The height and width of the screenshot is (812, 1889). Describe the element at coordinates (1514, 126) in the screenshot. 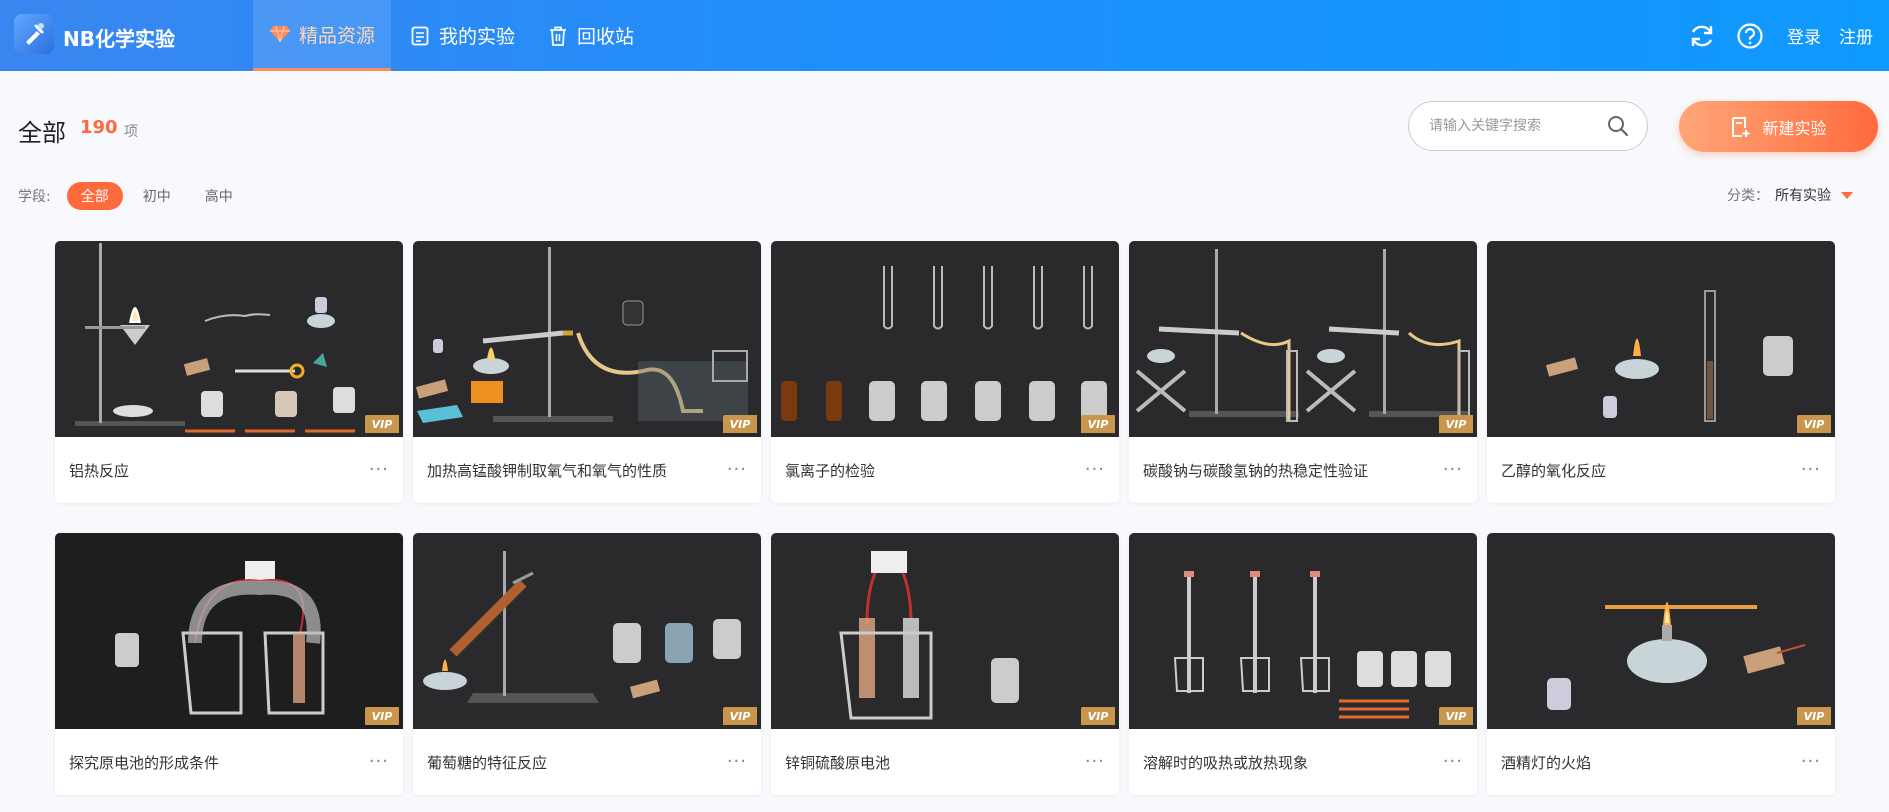

I see `search-input` at that location.